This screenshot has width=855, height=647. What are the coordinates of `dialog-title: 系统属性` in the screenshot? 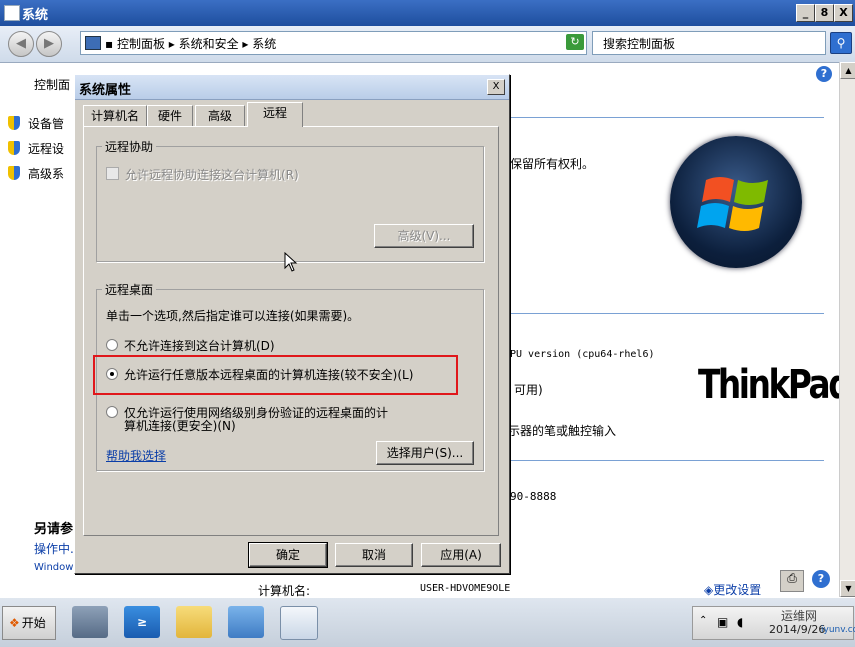 It's located at (105, 90).